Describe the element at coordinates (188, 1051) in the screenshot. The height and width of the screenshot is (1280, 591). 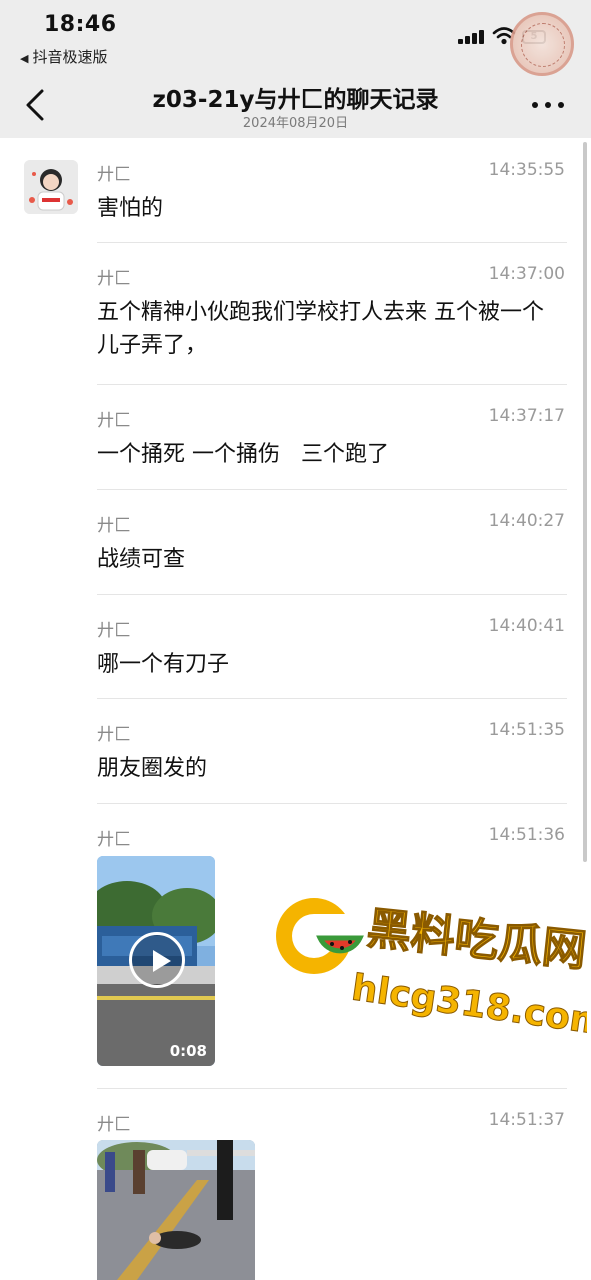
I see `video-duration: 0:08` at that location.